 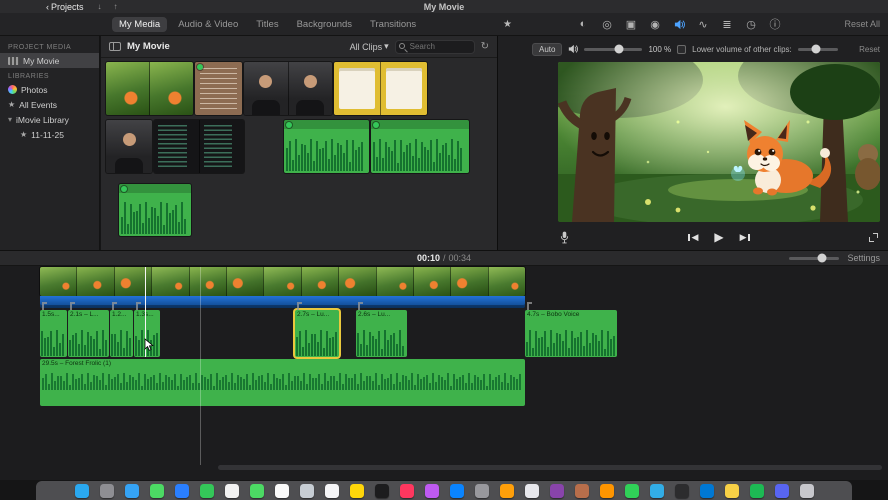 What do you see at coordinates (49, 104) in the screenshot?
I see `sidebar-item-all-events: ★ All Events` at bounding box center [49, 104].